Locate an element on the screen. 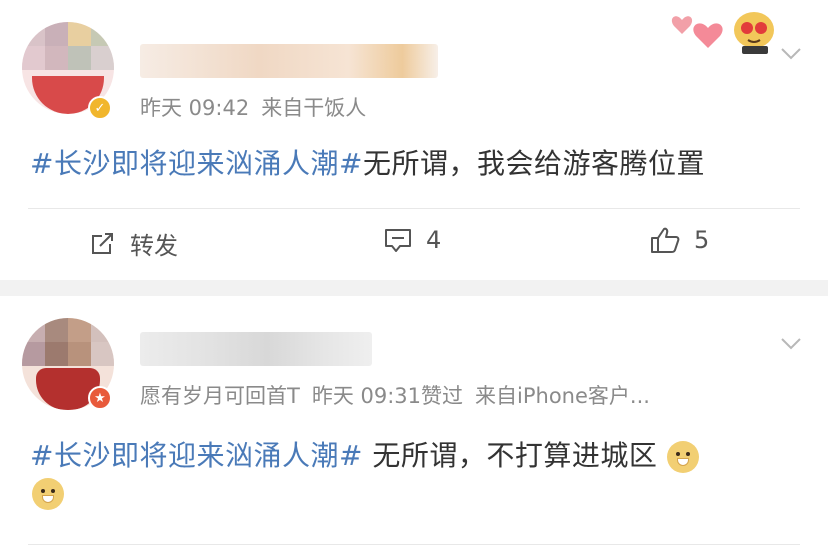 The image size is (828, 552). post-body: #长沙即将迎来汹涌人潮# 无所谓，不打算进城区 is located at coordinates (364, 454).